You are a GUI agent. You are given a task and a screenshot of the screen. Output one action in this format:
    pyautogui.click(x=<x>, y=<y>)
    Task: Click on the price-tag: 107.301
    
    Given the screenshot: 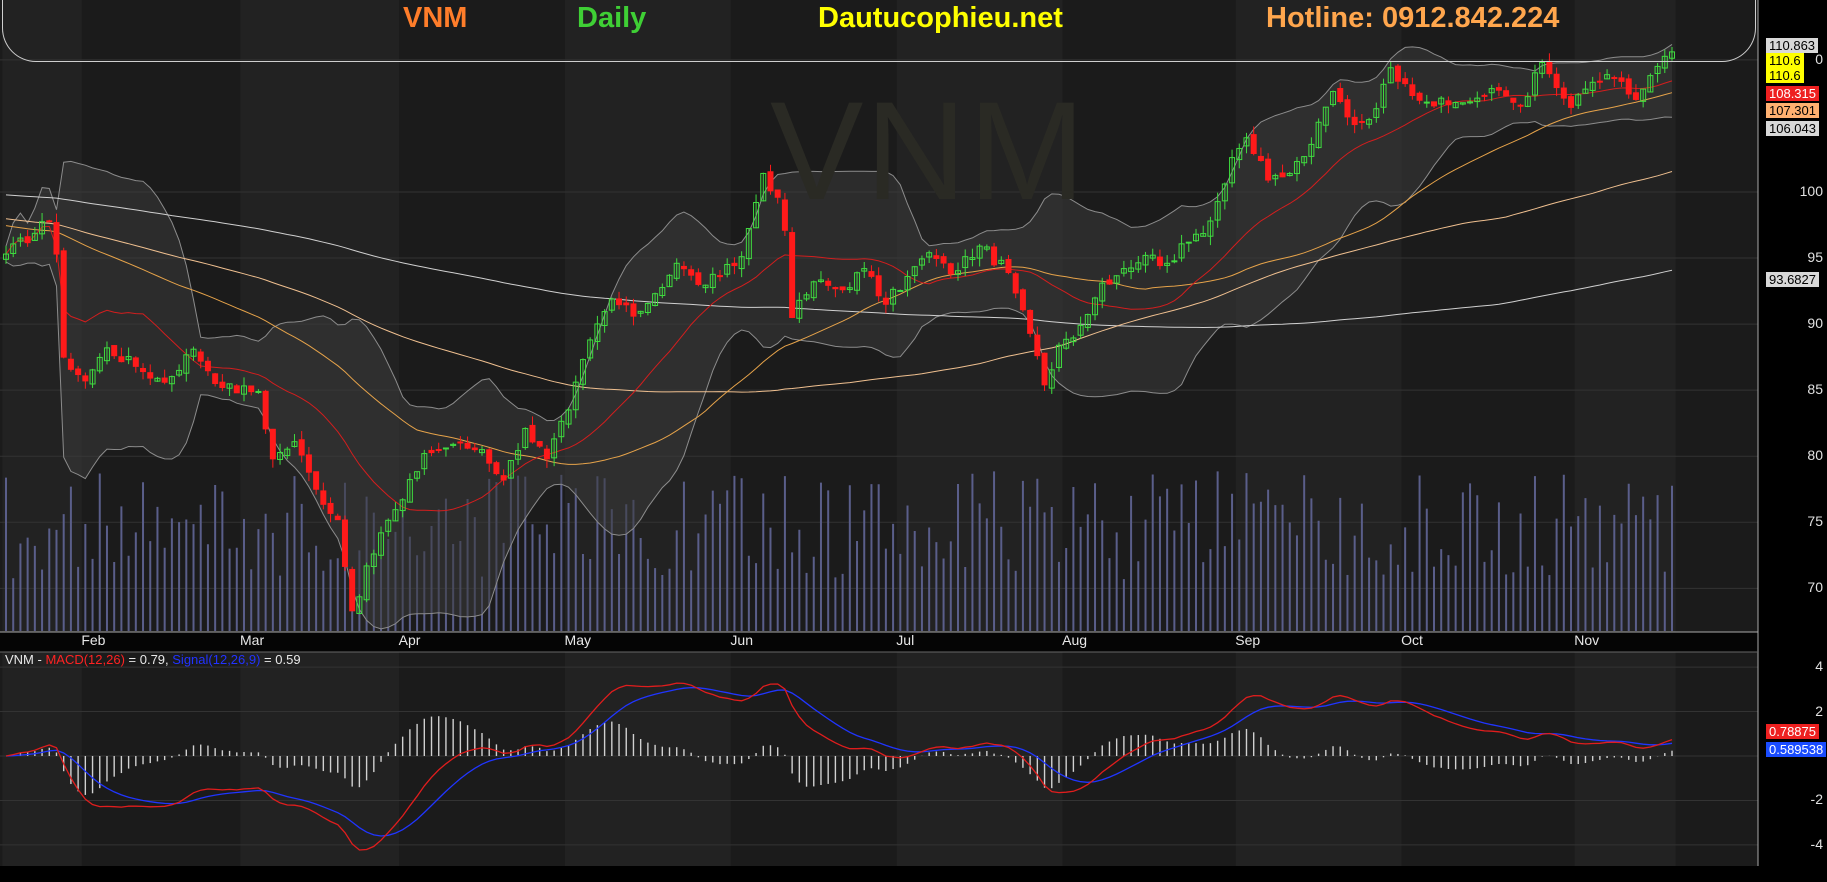 What is the action you would take?
    pyautogui.click(x=1792, y=110)
    